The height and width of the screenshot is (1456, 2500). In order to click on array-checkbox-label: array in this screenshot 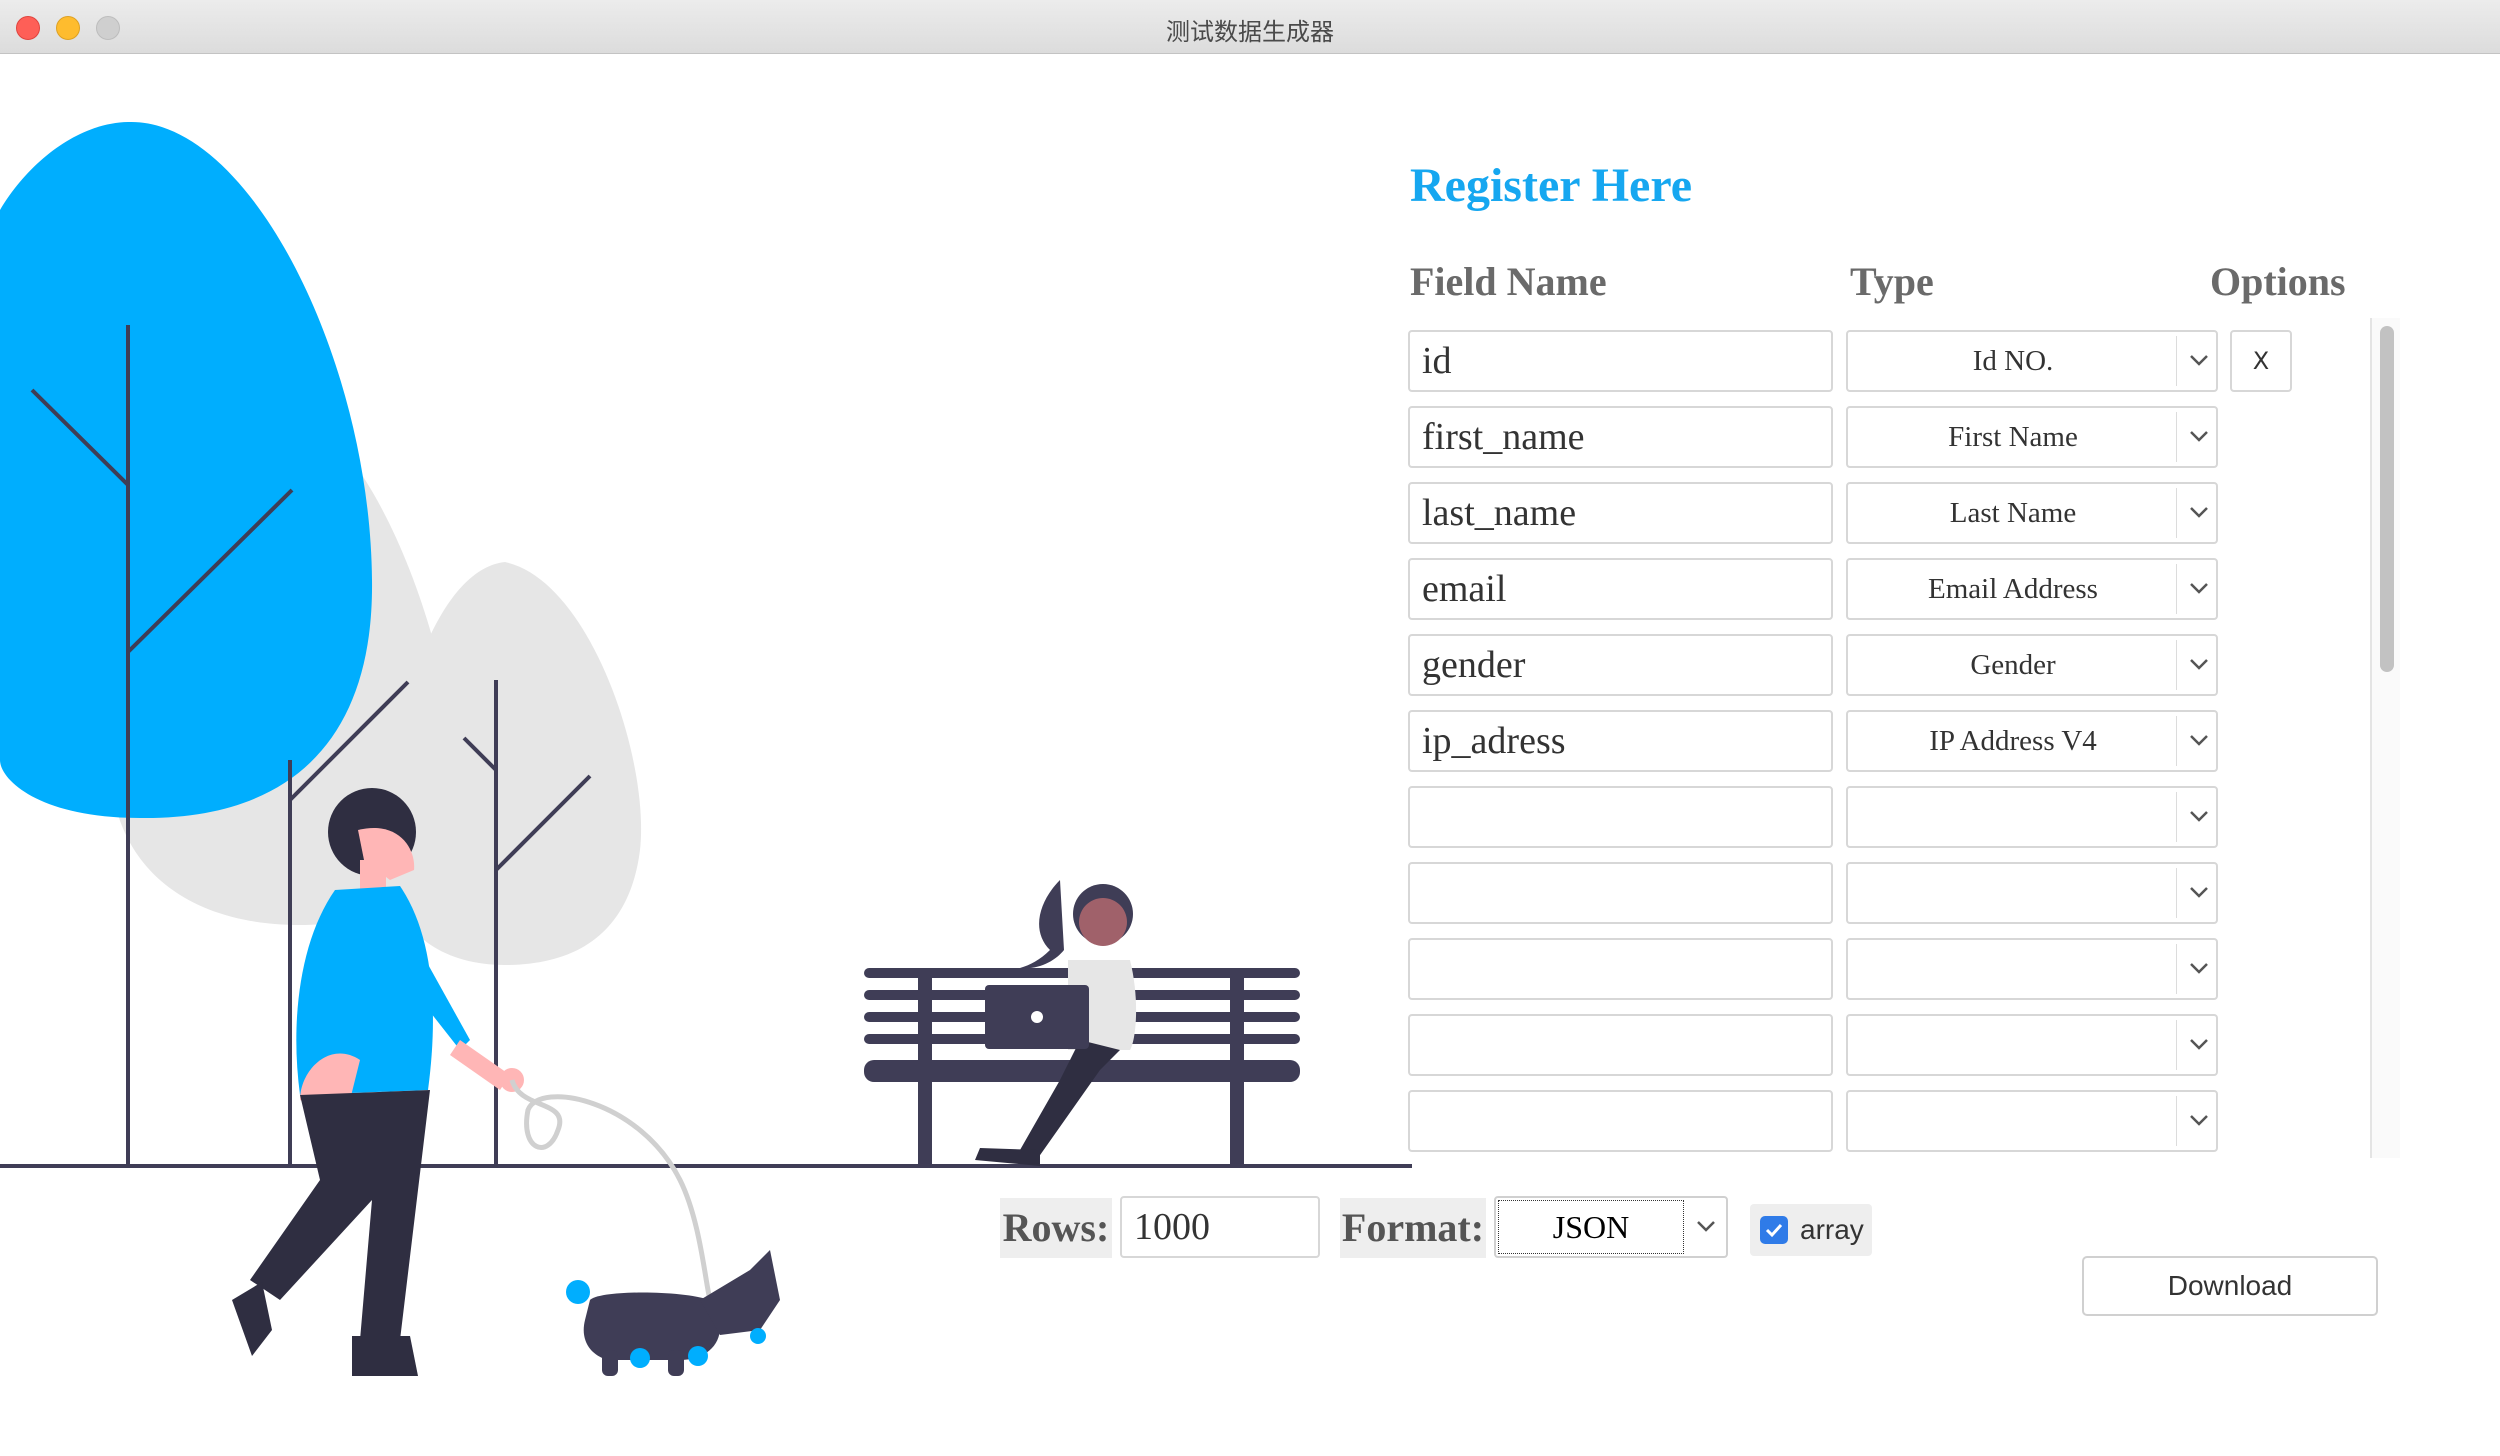, I will do `click(1832, 1229)`.